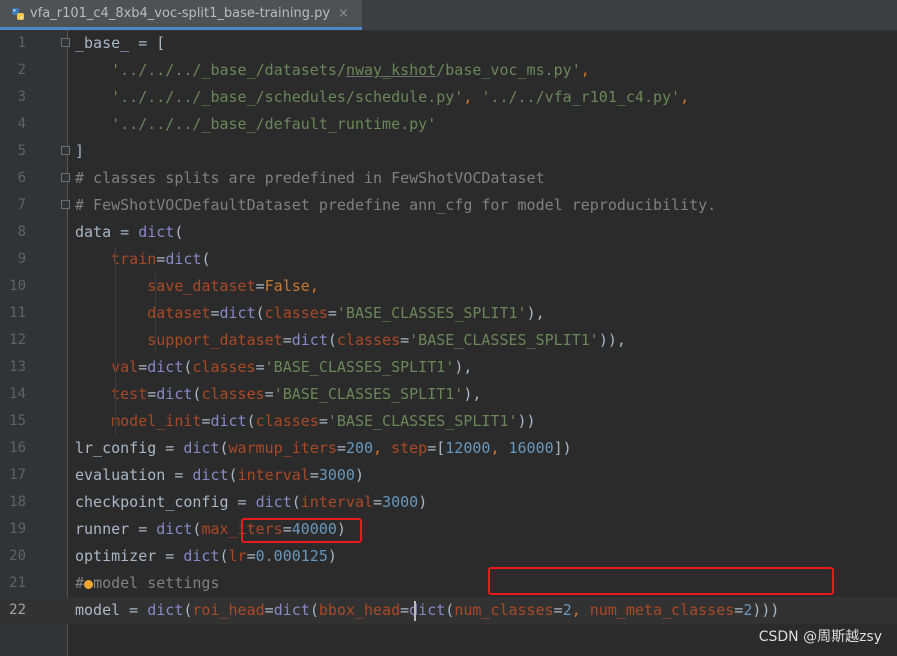 The width and height of the screenshot is (897, 656). I want to click on code-line: 19 runner = dict(max_iters=40000), so click(448, 529).